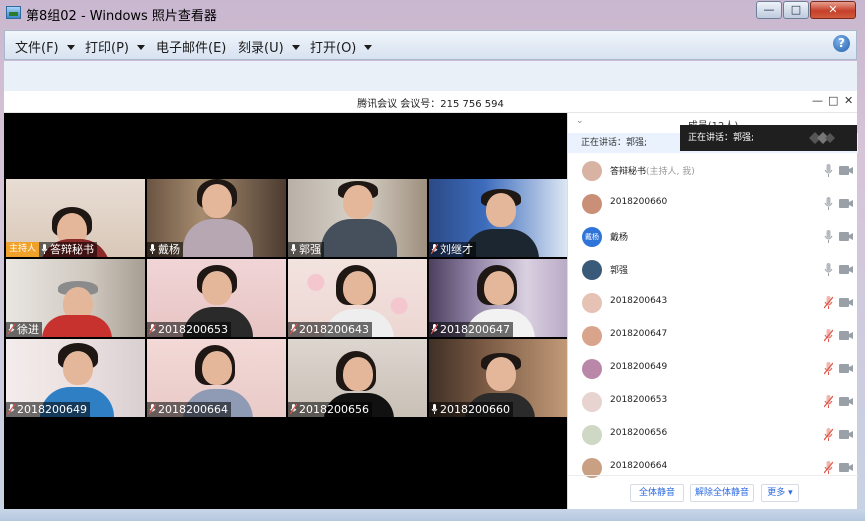 This screenshot has height=521, width=865. What do you see at coordinates (68, 249) in the screenshot?
I see `tile-label: 答辩秘书` at bounding box center [68, 249].